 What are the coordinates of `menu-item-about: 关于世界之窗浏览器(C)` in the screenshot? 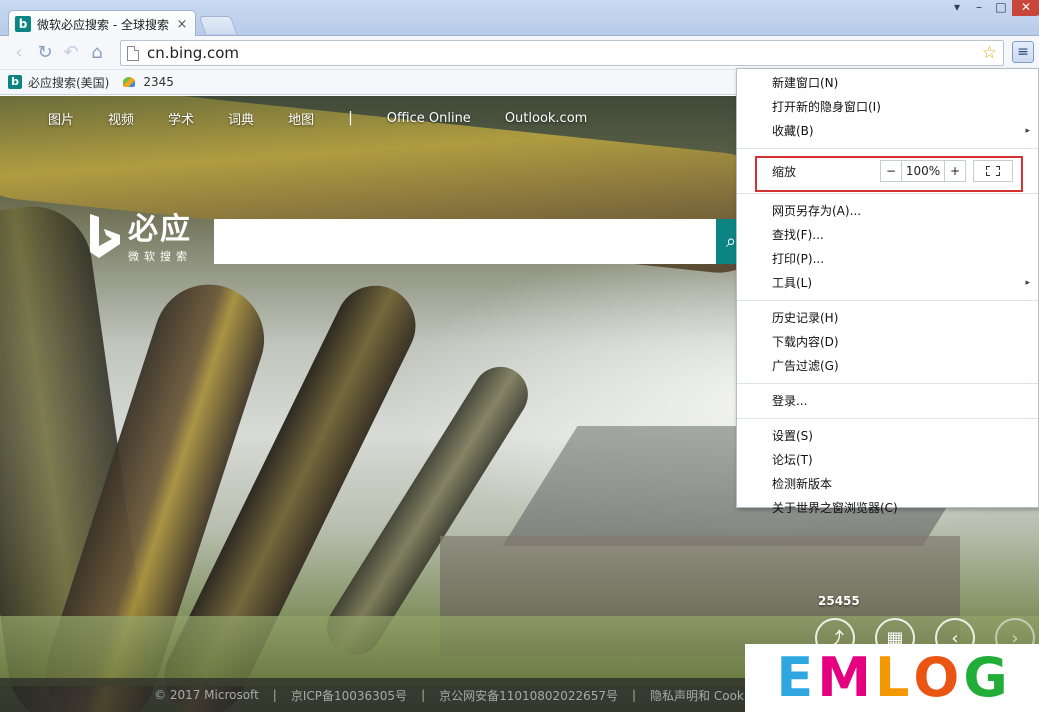 It's located at (887, 508).